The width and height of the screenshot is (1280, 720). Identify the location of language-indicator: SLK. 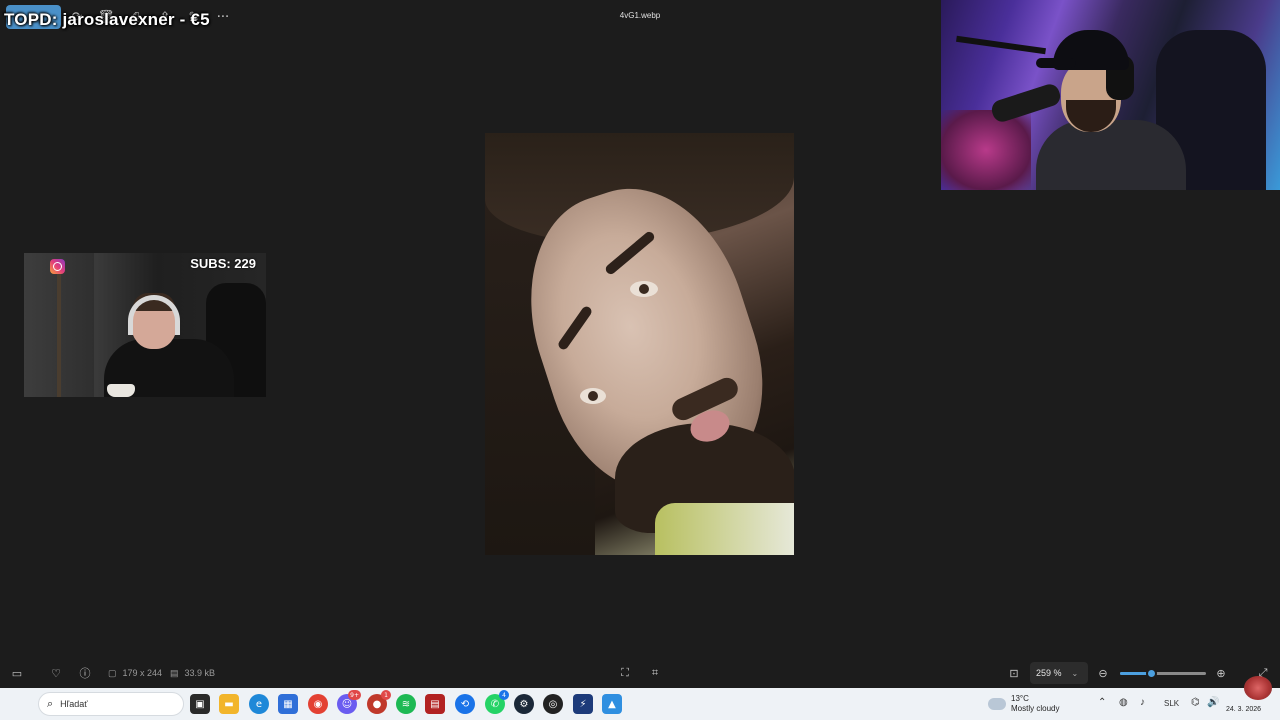
(1171, 703).